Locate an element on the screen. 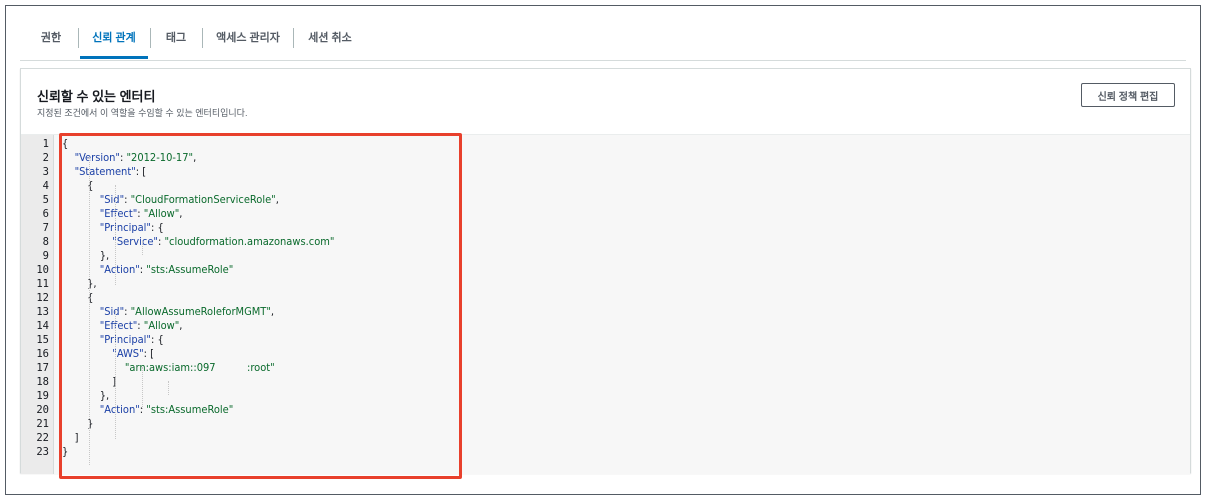 This screenshot has width=1208, height=502. json-string: "2012-10-17" is located at coordinates (160, 157).